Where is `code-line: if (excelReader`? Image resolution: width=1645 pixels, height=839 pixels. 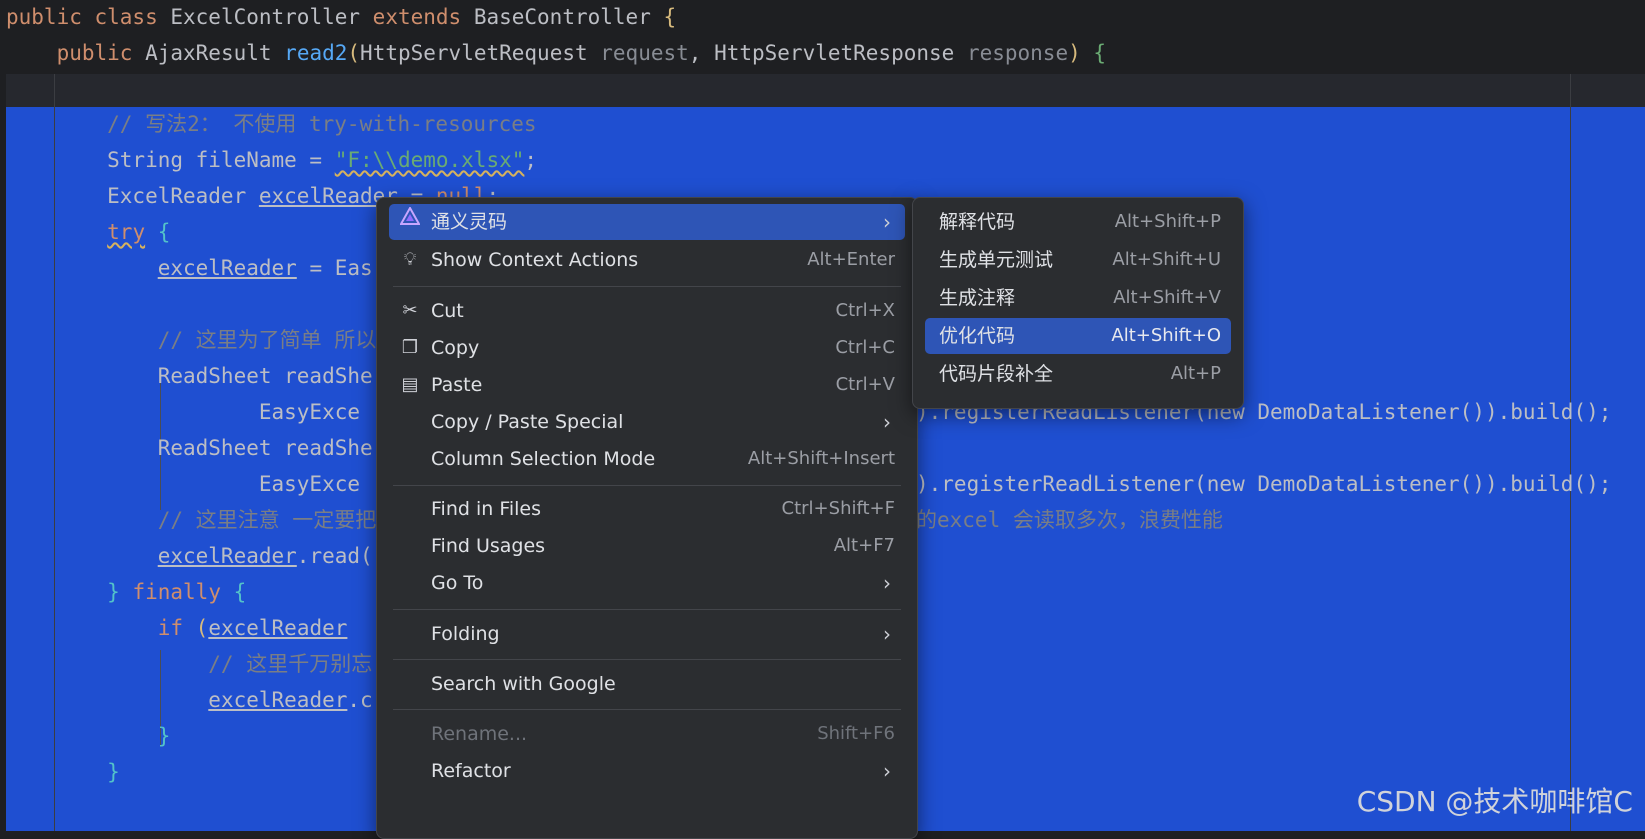
code-line: if (excelReader is located at coordinates (252, 628).